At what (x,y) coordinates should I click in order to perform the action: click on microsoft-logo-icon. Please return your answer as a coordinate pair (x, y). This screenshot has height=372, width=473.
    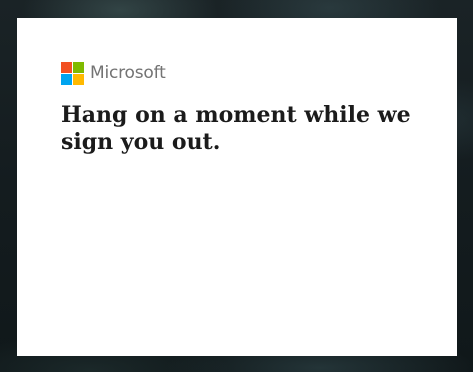
    Looking at the image, I should click on (72, 73).